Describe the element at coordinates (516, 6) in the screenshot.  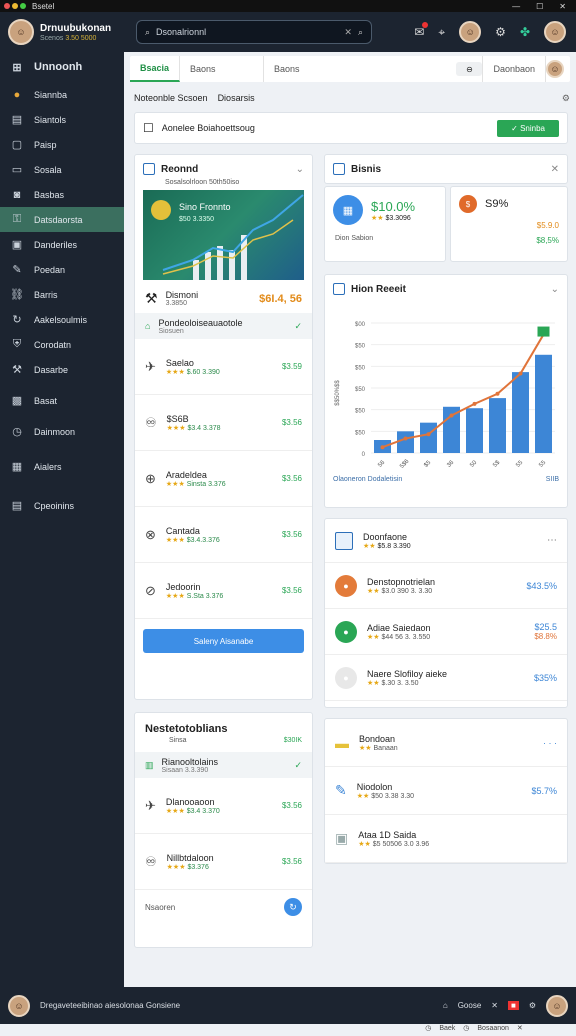
I see `minimize-icon: —` at that location.